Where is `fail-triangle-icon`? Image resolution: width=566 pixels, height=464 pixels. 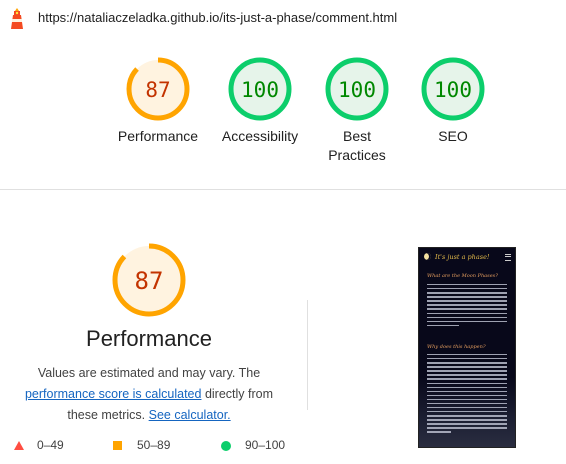
fail-triangle-icon is located at coordinates (19, 445).